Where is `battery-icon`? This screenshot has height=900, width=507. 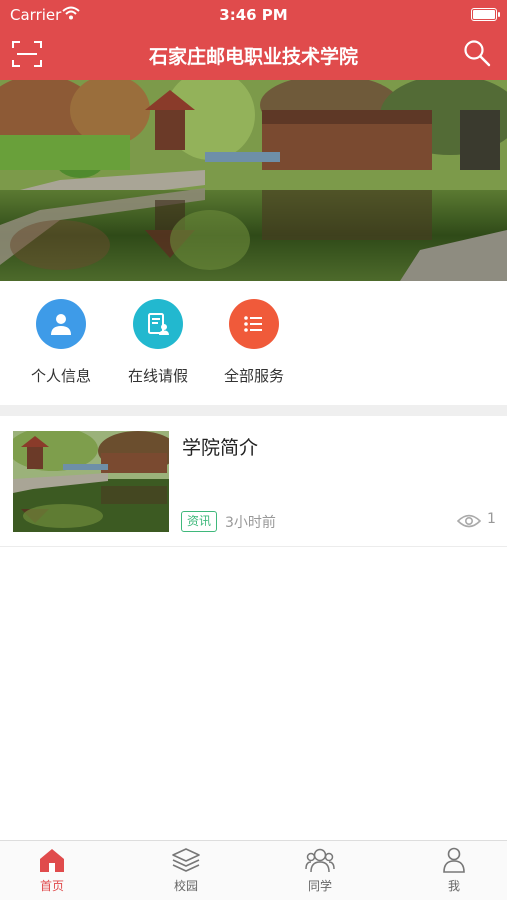
battery-icon is located at coordinates (485, 14).